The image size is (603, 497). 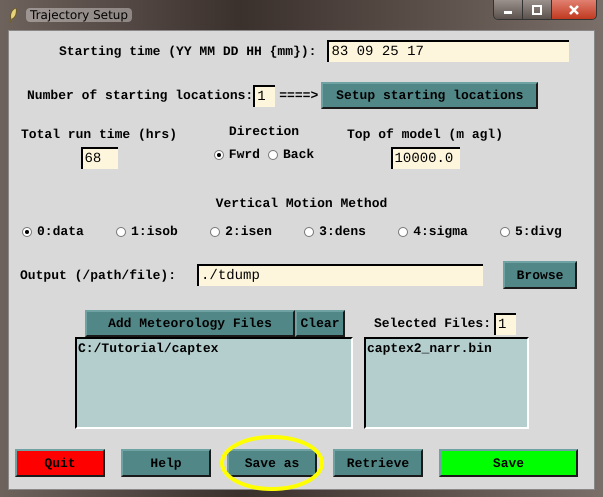 What do you see at coordinates (340, 275) in the screenshot?
I see `output-field: ./tdump` at bounding box center [340, 275].